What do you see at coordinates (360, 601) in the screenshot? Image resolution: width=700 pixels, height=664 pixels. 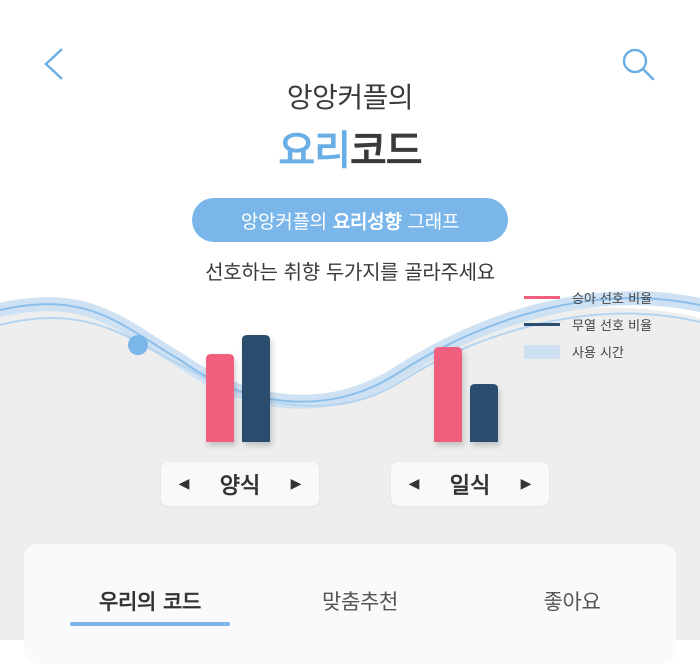 I see `tab-recommendations: 맞춤추천` at bounding box center [360, 601].